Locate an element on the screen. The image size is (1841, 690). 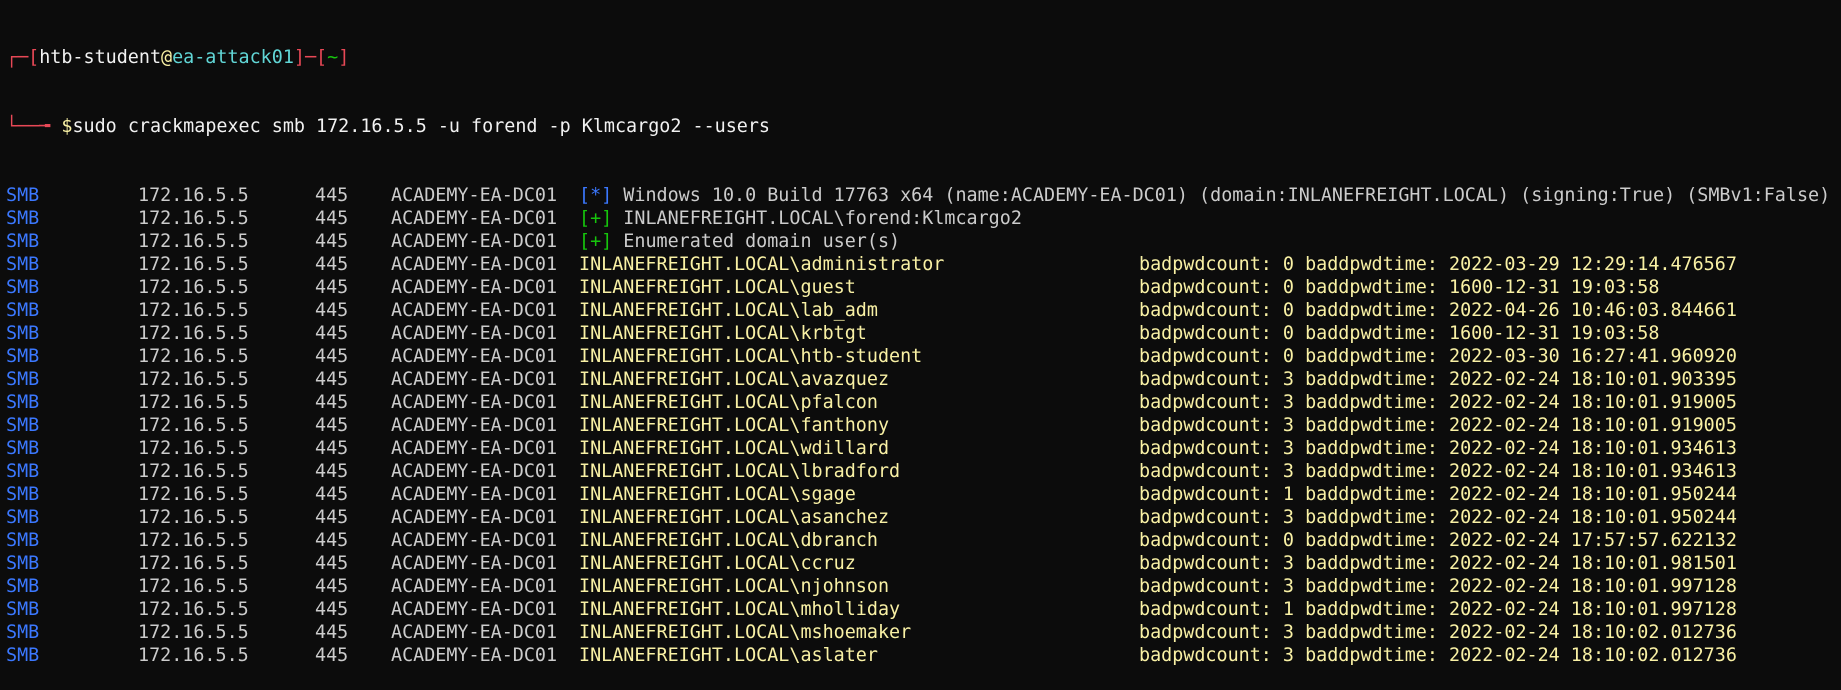
account-name: INLANEFREIGHT.LOCAL\njohnson is located at coordinates (734, 586).